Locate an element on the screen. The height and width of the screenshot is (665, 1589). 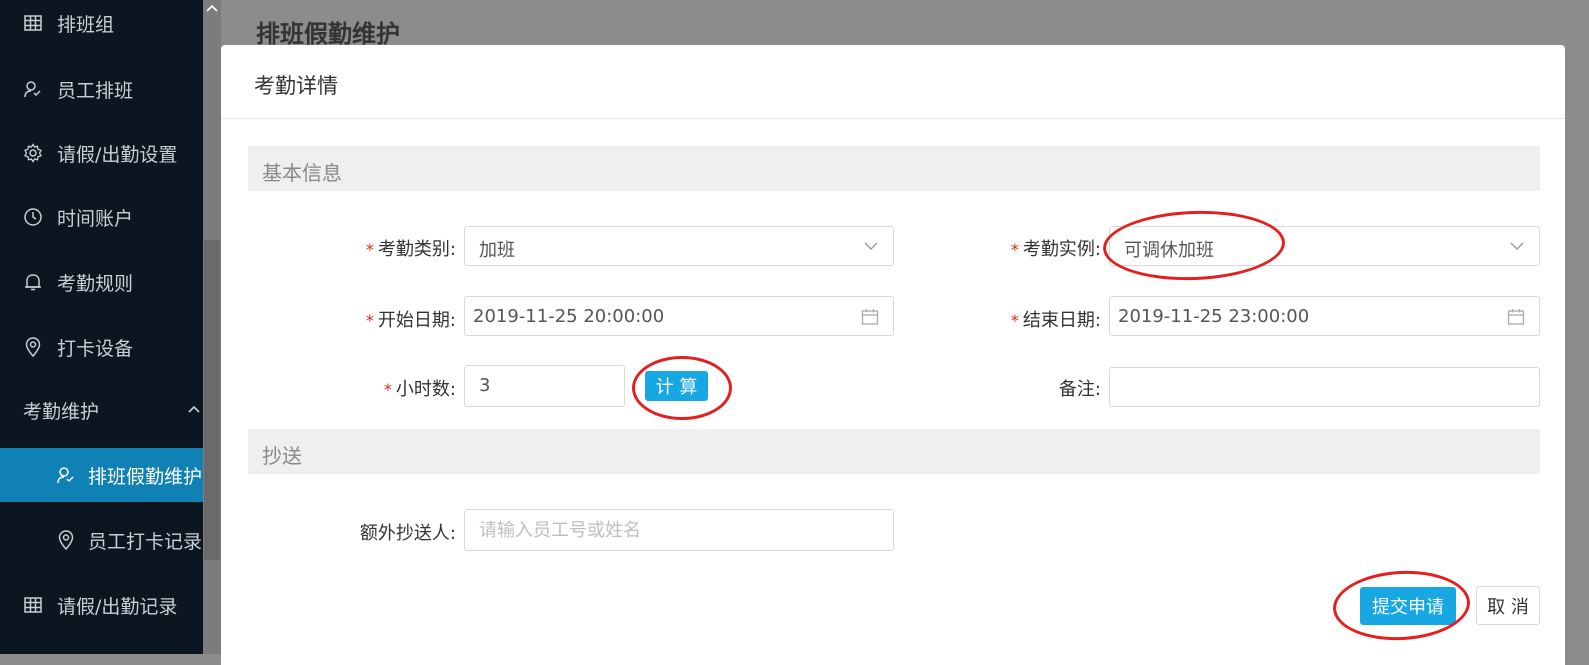
start-date-label: * 开始日期: is located at coordinates (410, 320).